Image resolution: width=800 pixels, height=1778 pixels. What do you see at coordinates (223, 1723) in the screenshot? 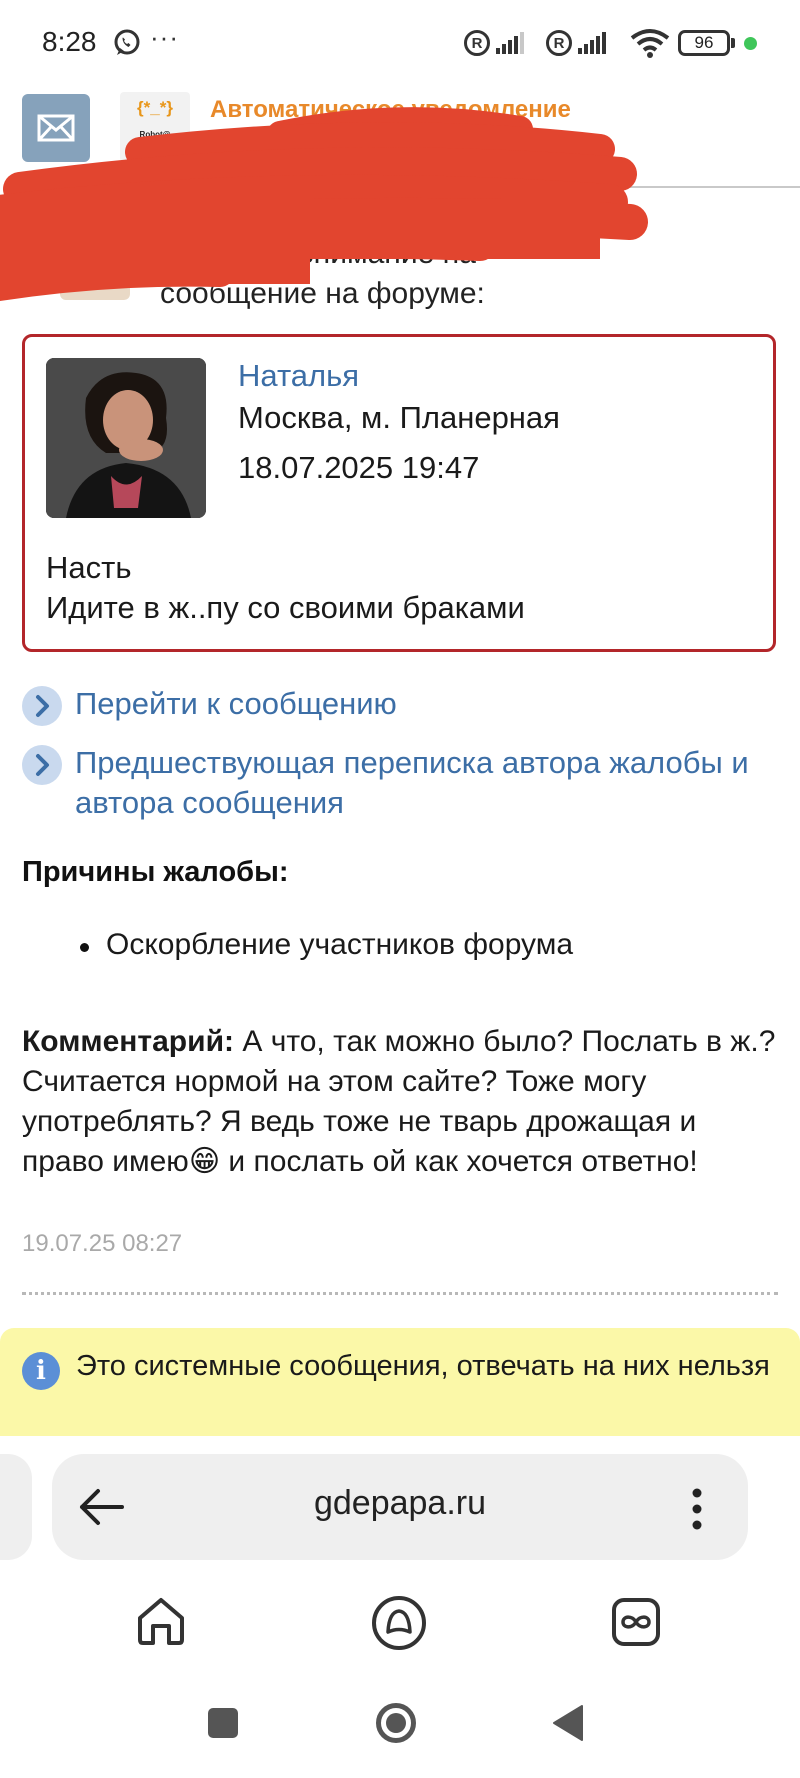
I see `recent-apps-button` at bounding box center [223, 1723].